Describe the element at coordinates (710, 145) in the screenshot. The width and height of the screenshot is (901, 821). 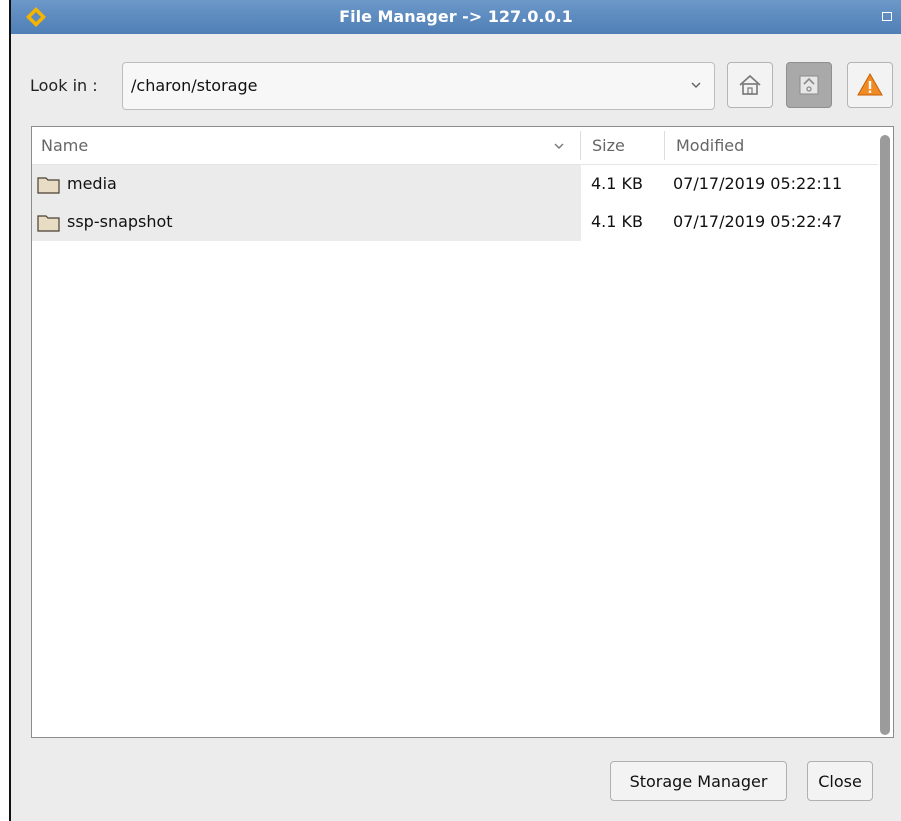
I see `column-header-modified: Modified` at that location.